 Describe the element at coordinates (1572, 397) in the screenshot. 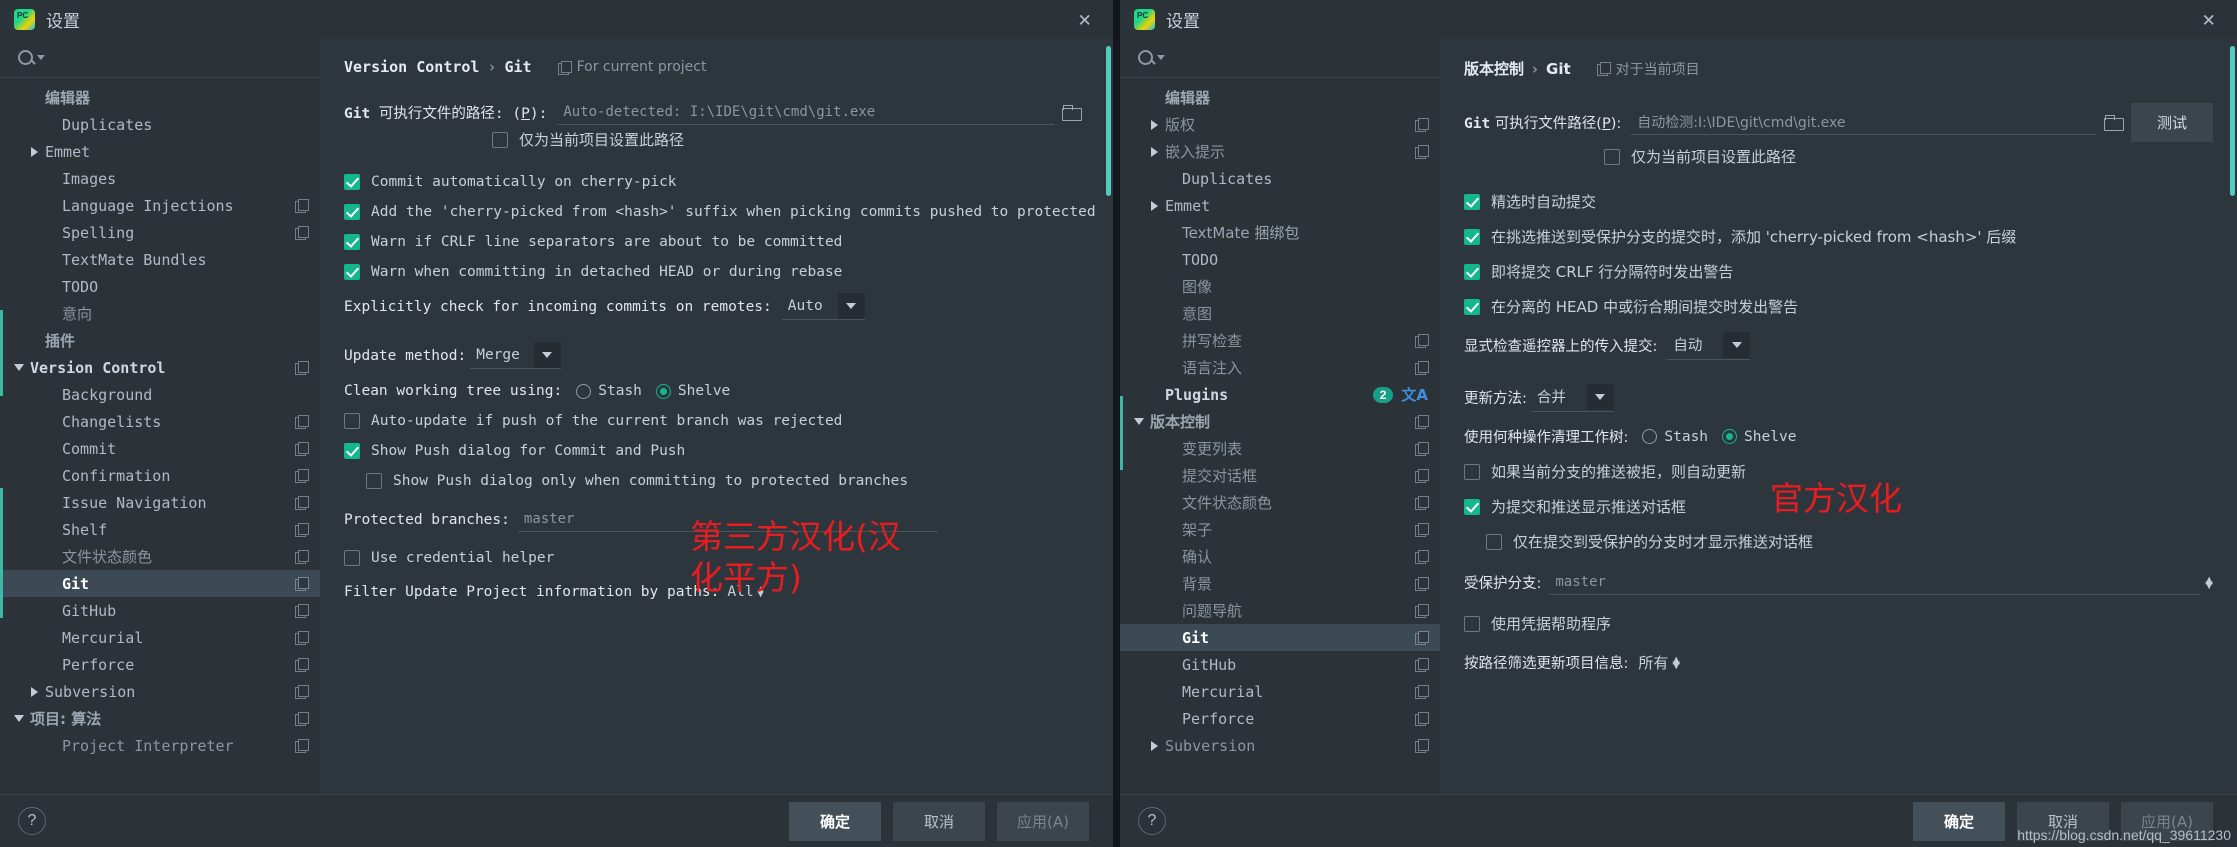

I see `update-method-select: 合并` at that location.